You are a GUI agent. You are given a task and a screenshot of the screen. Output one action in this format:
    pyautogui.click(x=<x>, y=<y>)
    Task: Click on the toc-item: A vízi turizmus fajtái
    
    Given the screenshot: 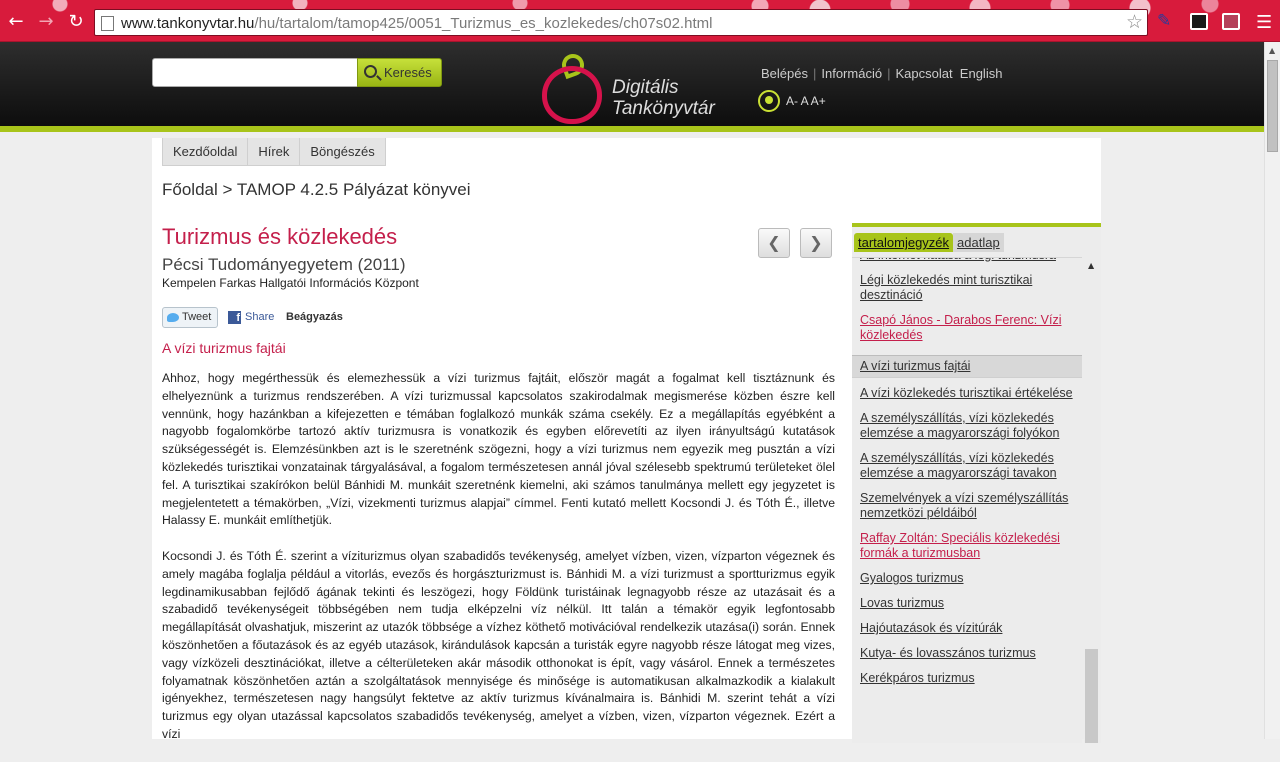 What is the action you would take?
    pyautogui.click(x=967, y=366)
    